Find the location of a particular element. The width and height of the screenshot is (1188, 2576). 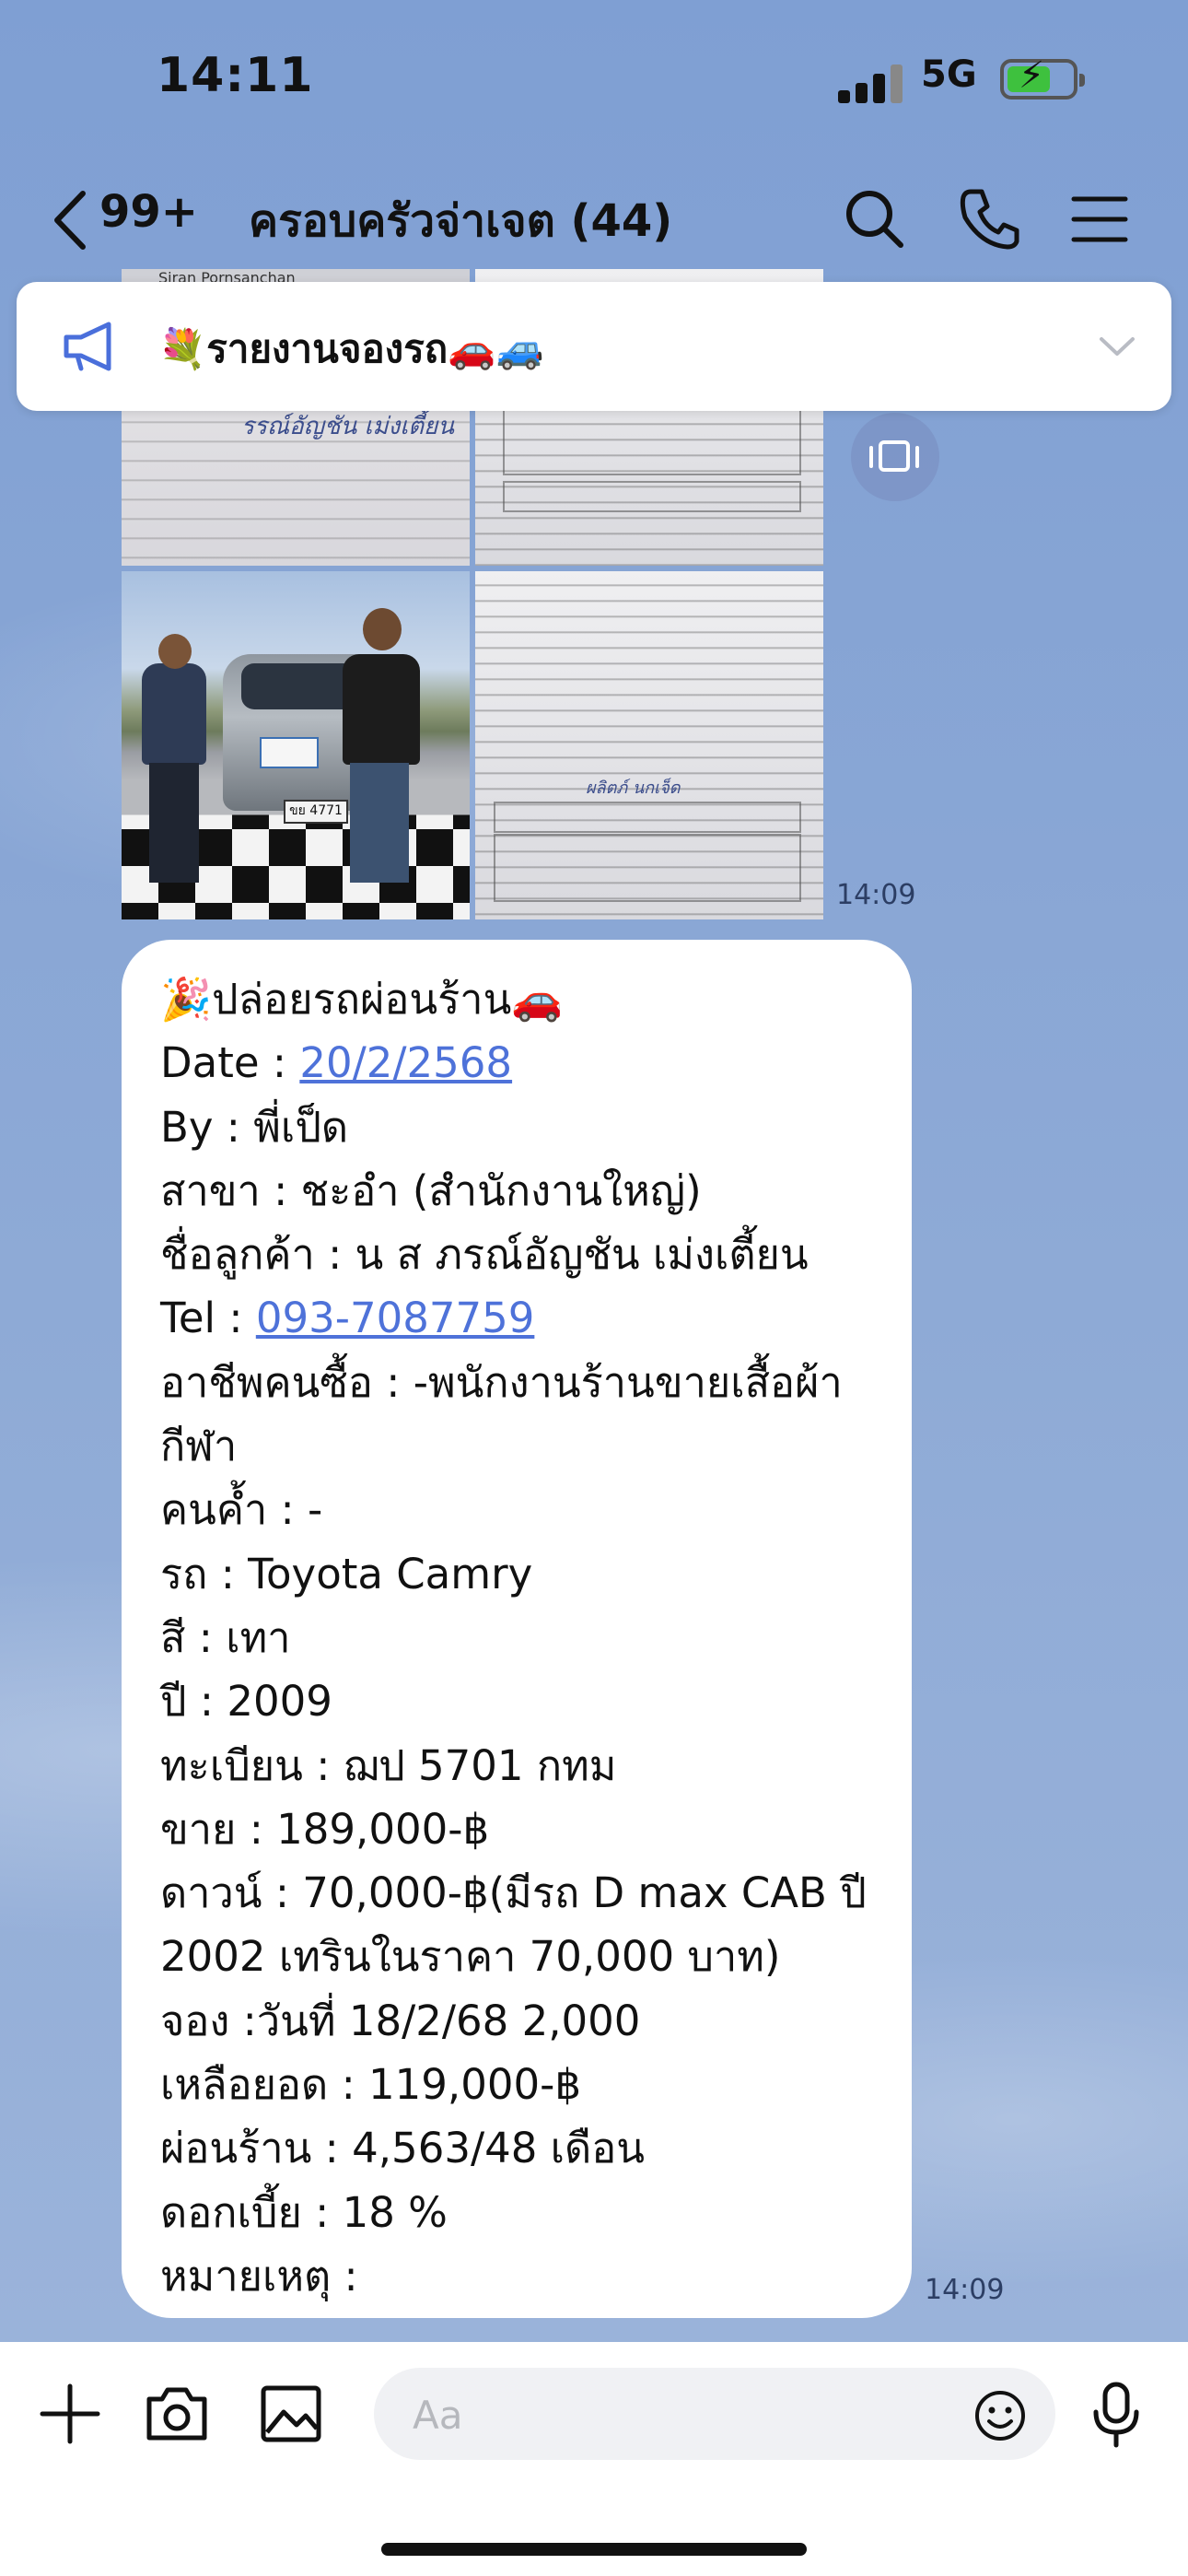

chat-header: 99+ ครอบครัวจ่าเจต (44) is located at coordinates (594, 221).